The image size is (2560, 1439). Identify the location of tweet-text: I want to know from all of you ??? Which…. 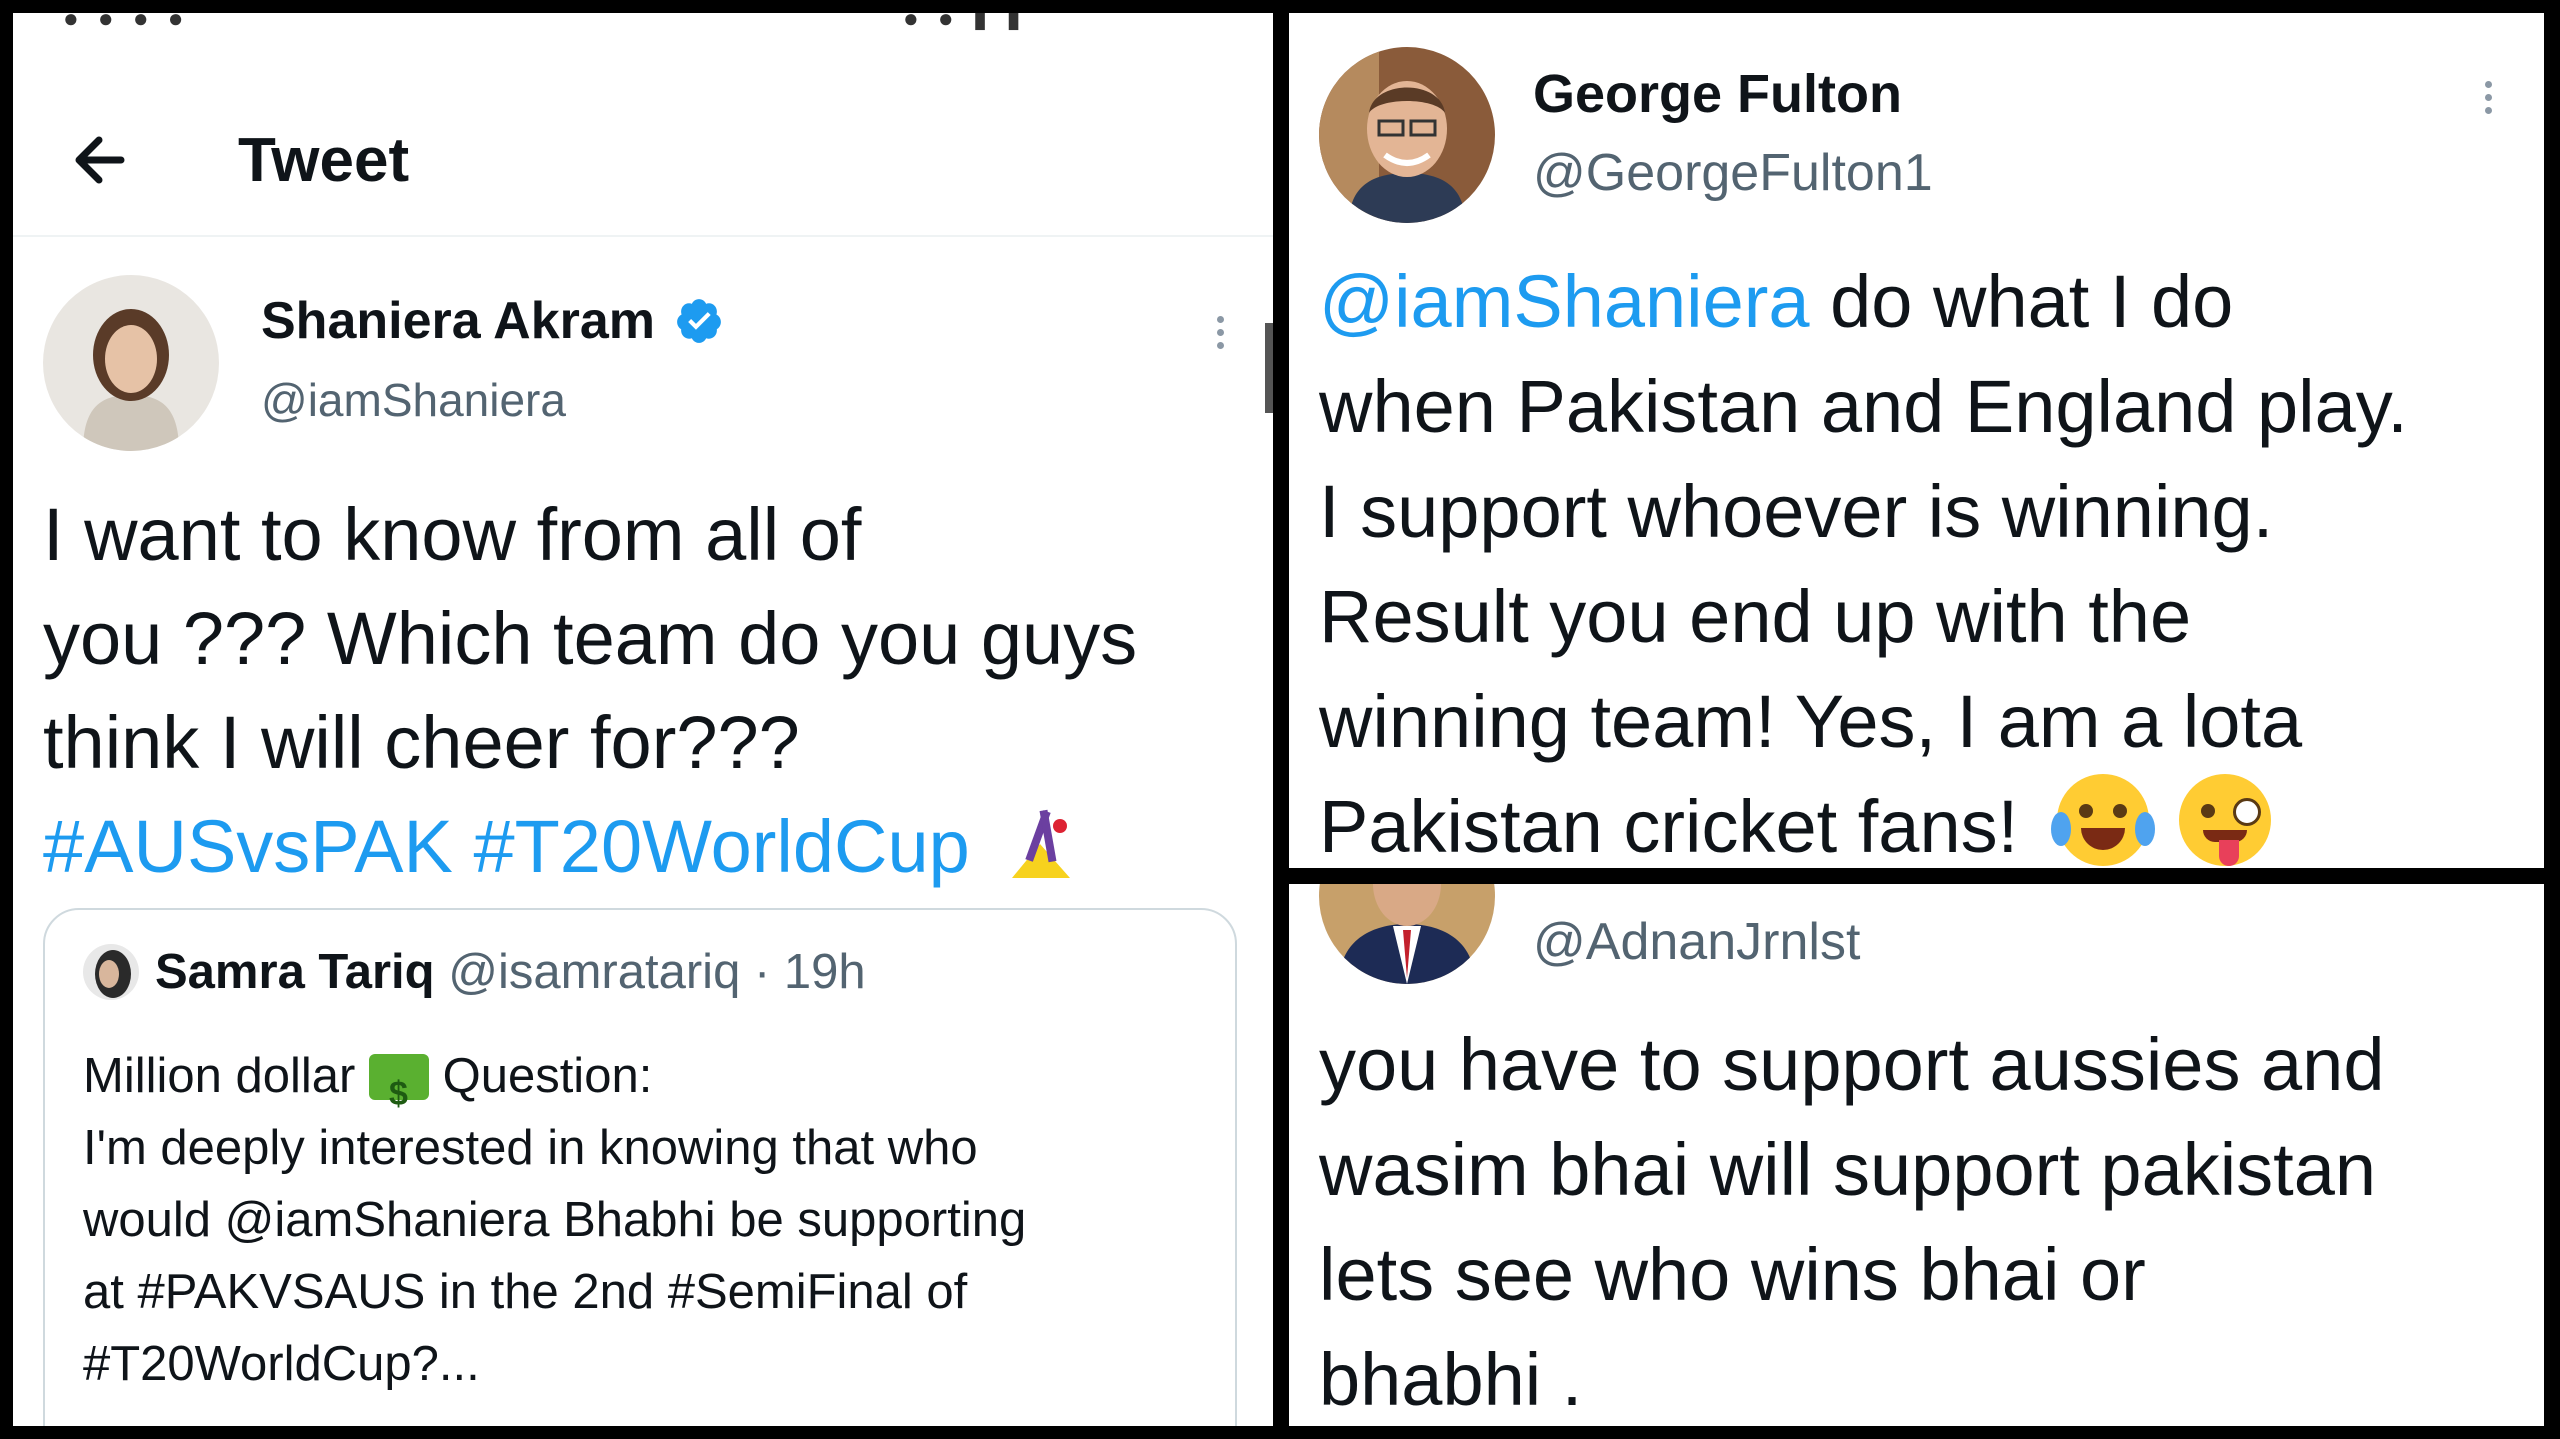
(590, 691).